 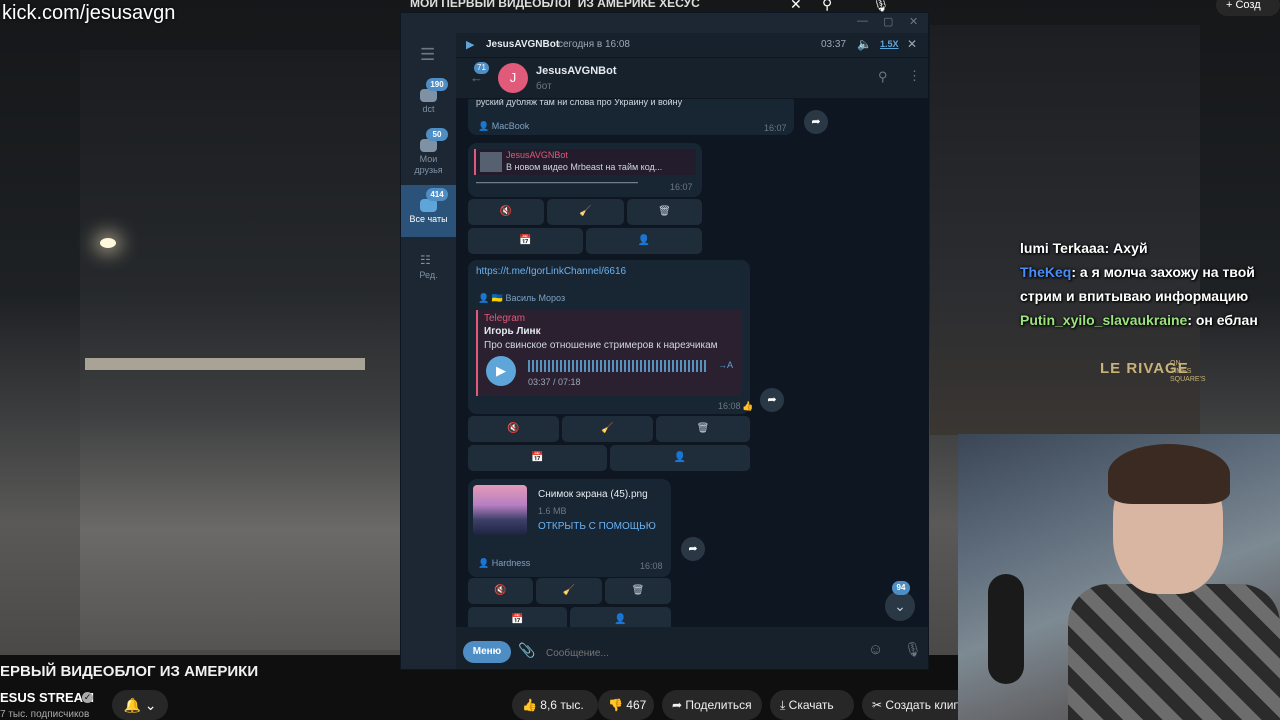 What do you see at coordinates (696, 653) in the screenshot?
I see `message-input` at bounding box center [696, 653].